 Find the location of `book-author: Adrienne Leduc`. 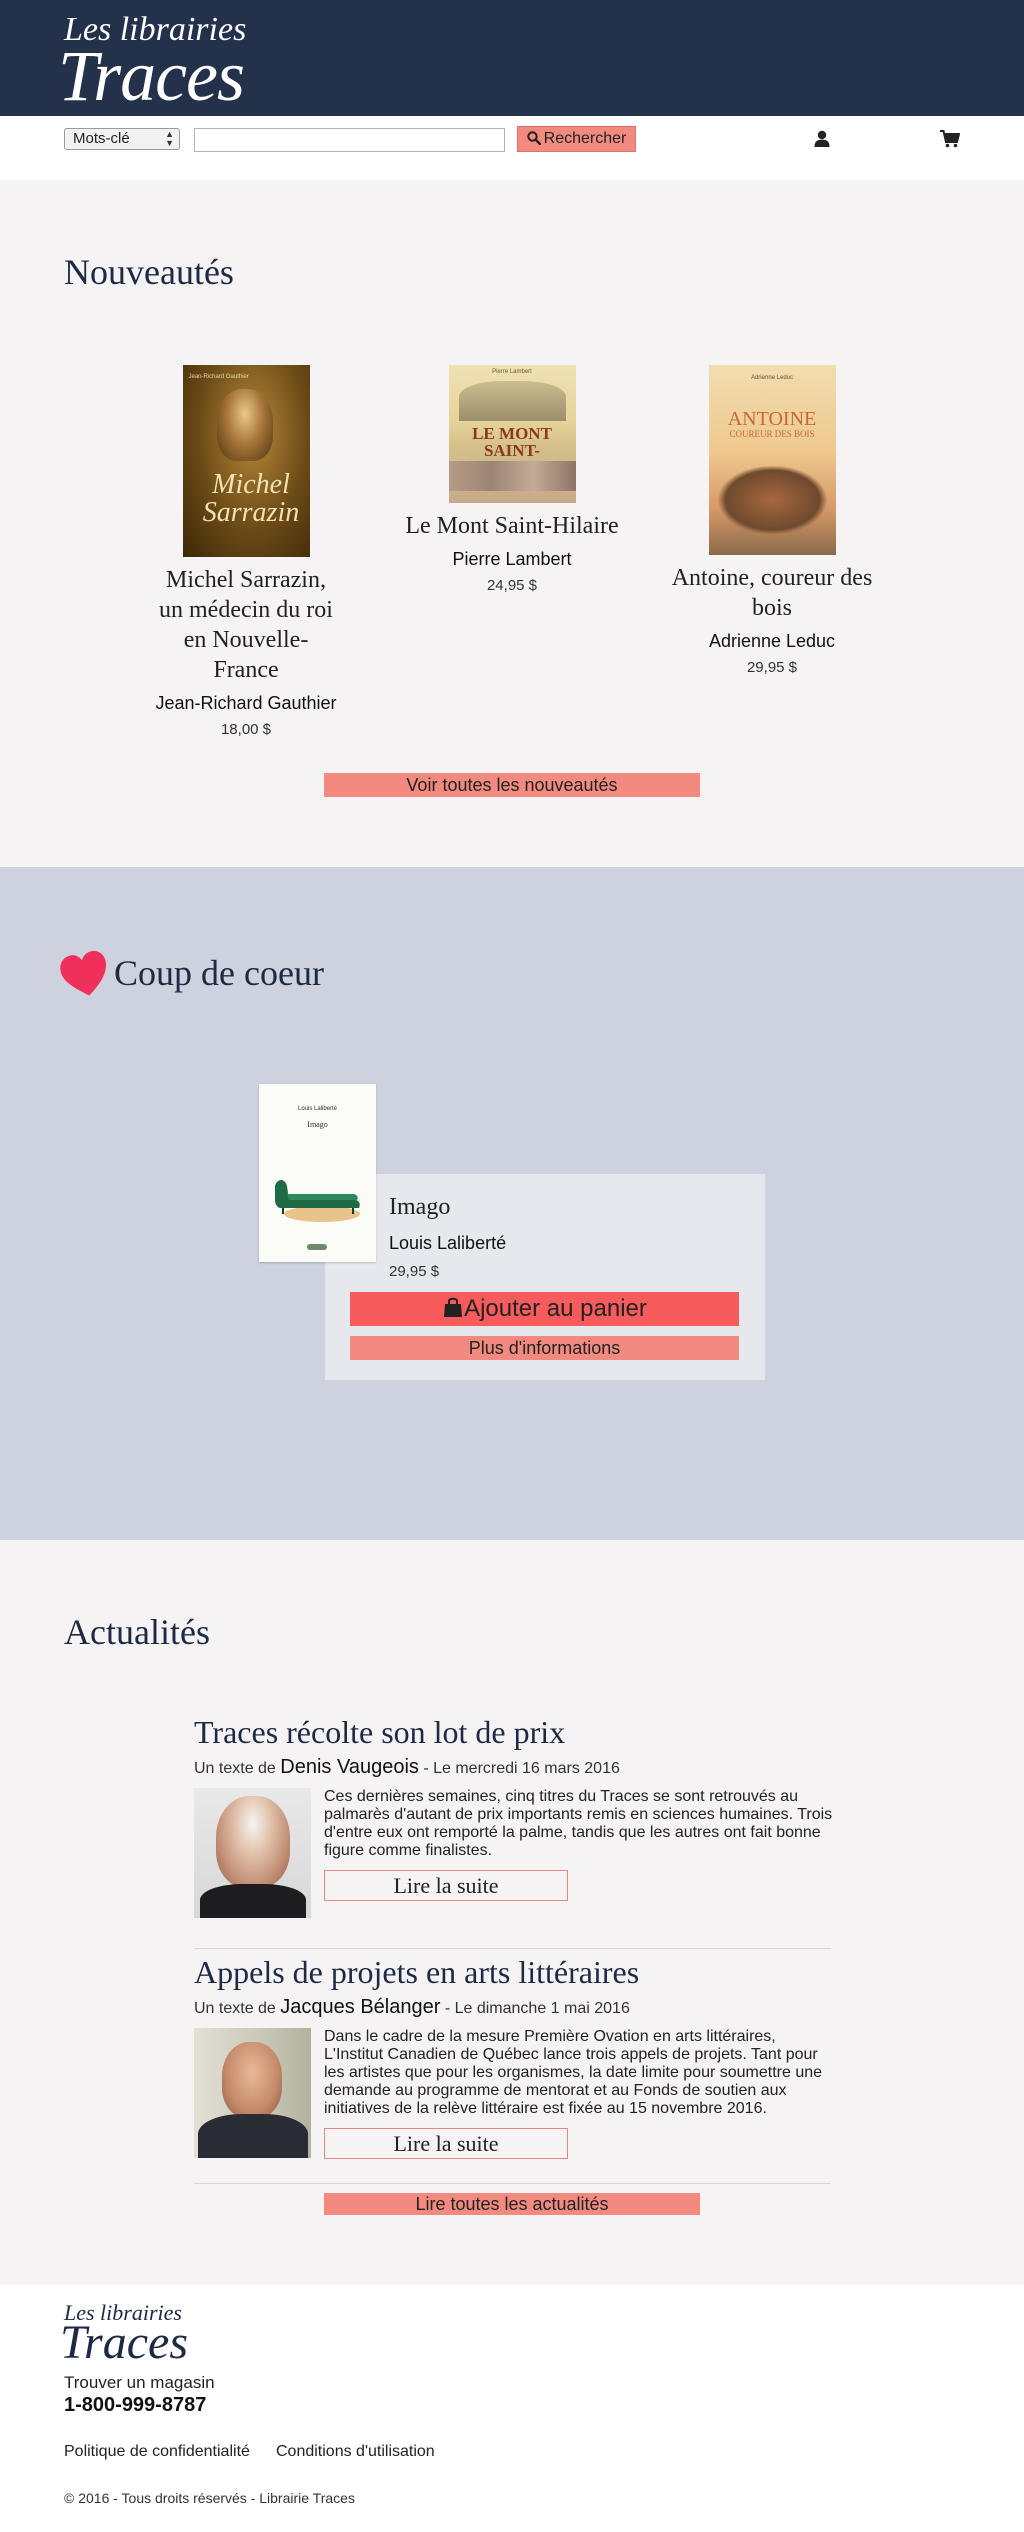

book-author: Adrienne Leduc is located at coordinates (772, 641).